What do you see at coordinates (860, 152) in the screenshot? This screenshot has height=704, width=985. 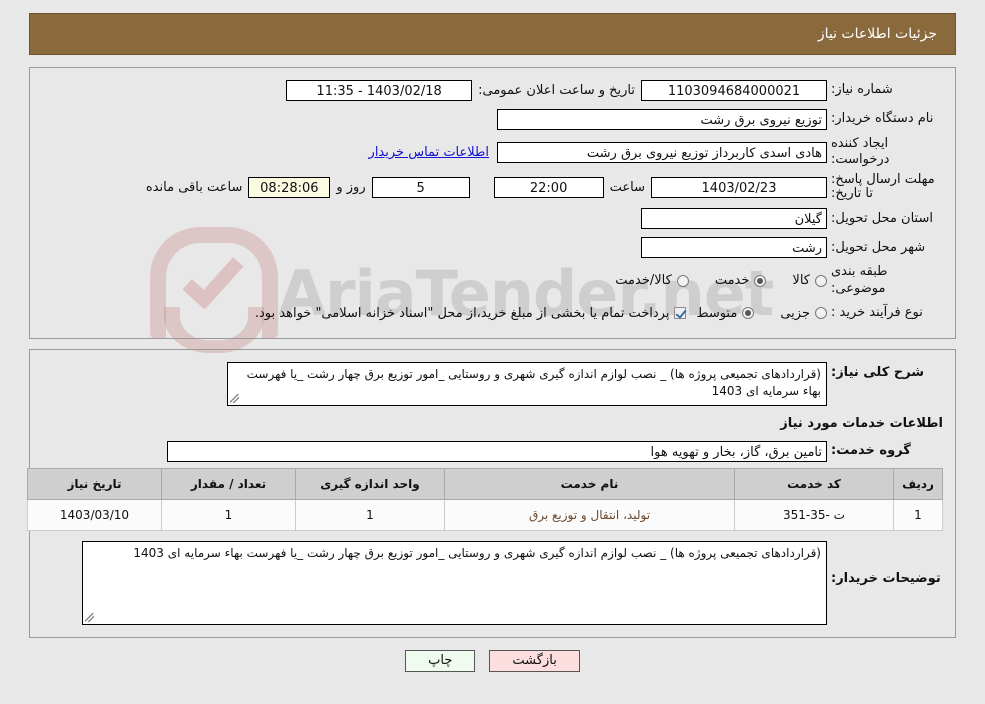 I see `request-creator-label: ایجاد کننده درخواست:` at bounding box center [860, 152].